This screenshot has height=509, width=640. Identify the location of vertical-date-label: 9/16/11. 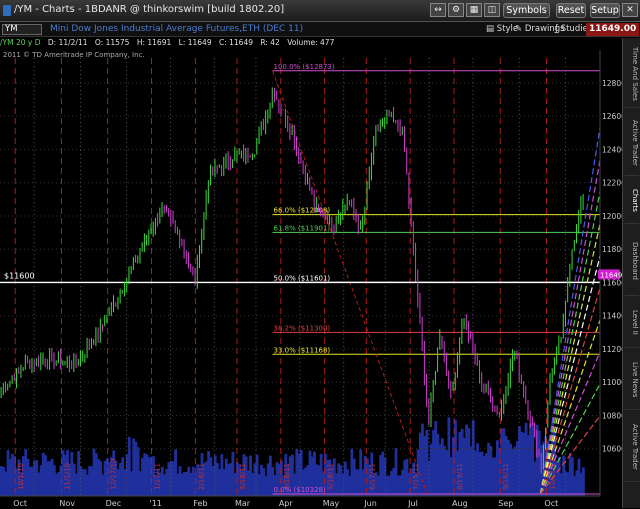
(506, 476).